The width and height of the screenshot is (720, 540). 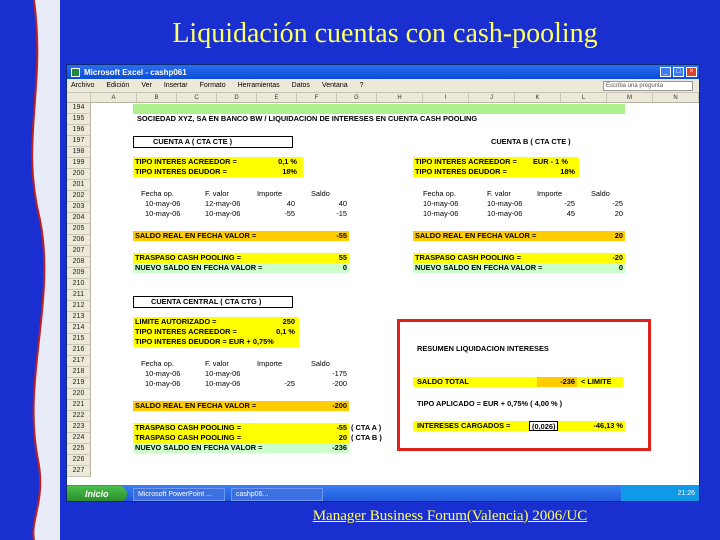 What do you see at coordinates (301, 85) in the screenshot?
I see `menu-item-datos: Datos` at bounding box center [301, 85].